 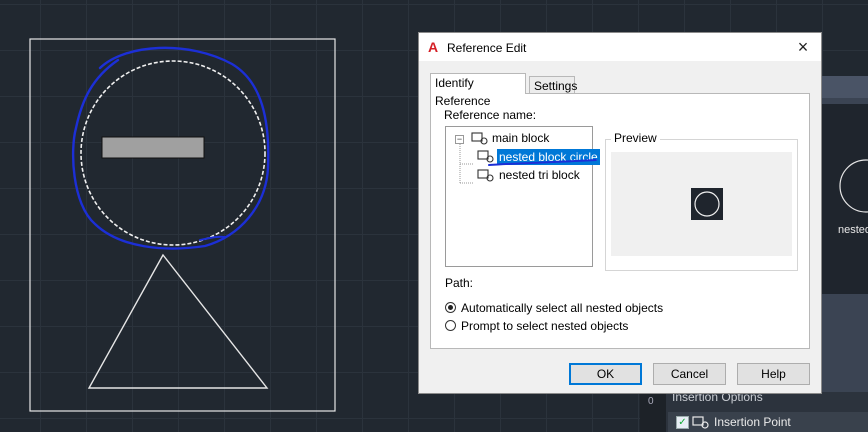 What do you see at coordinates (539, 175) in the screenshot?
I see `tree-item-label: nested tri block` at bounding box center [539, 175].